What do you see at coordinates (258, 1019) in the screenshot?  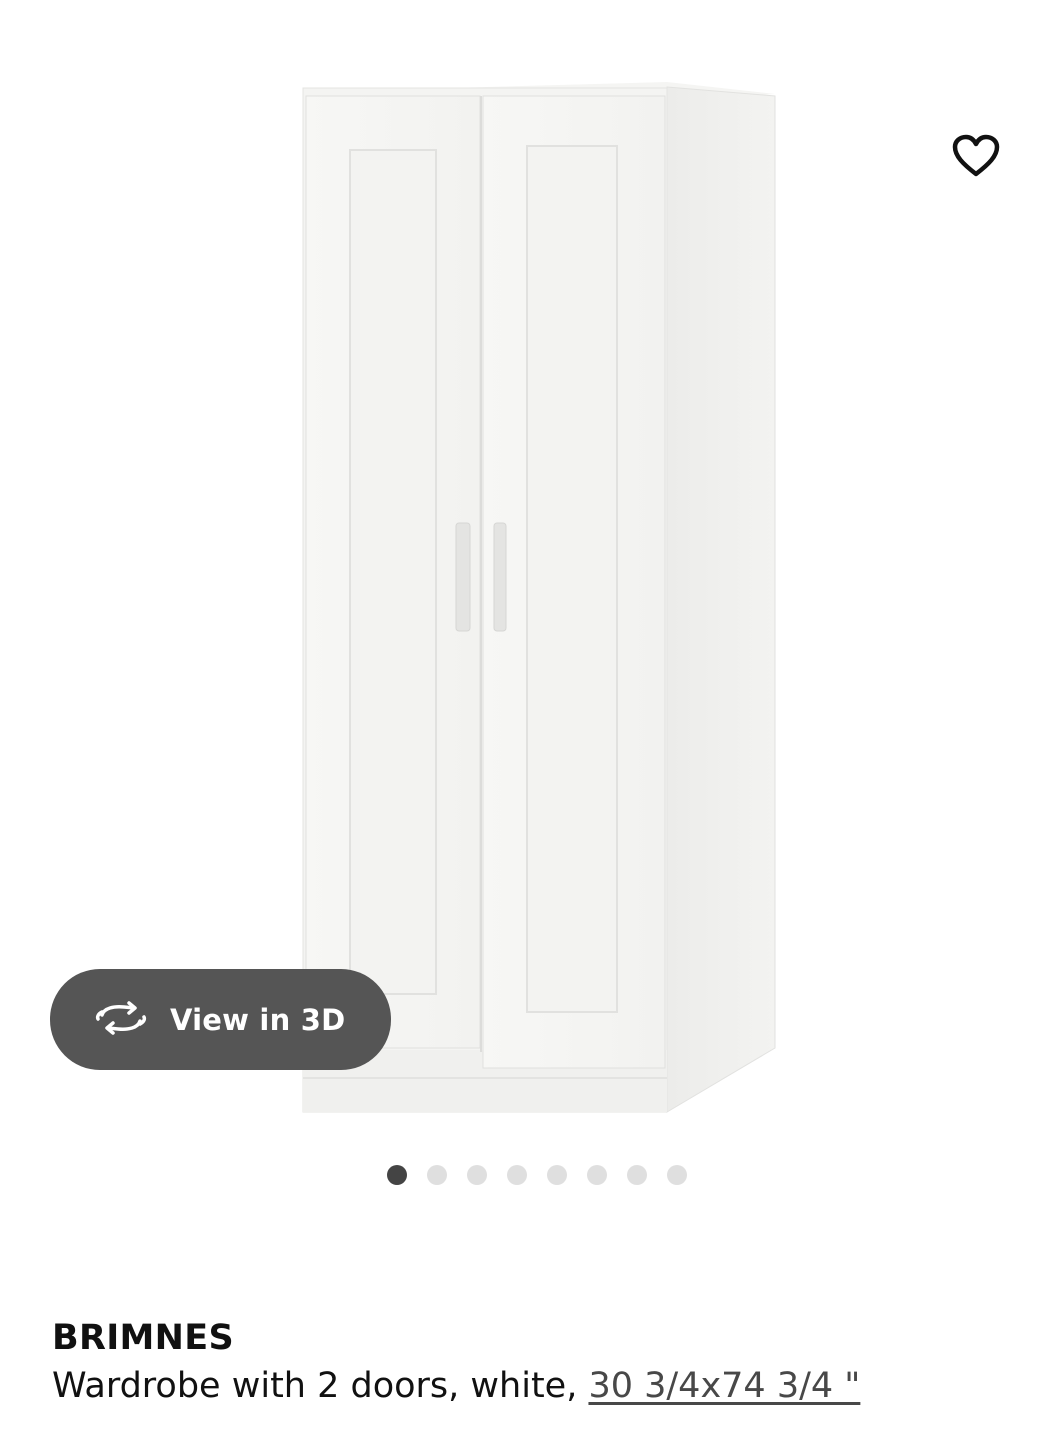 I see `view-in-3d-label: View in 3D` at bounding box center [258, 1019].